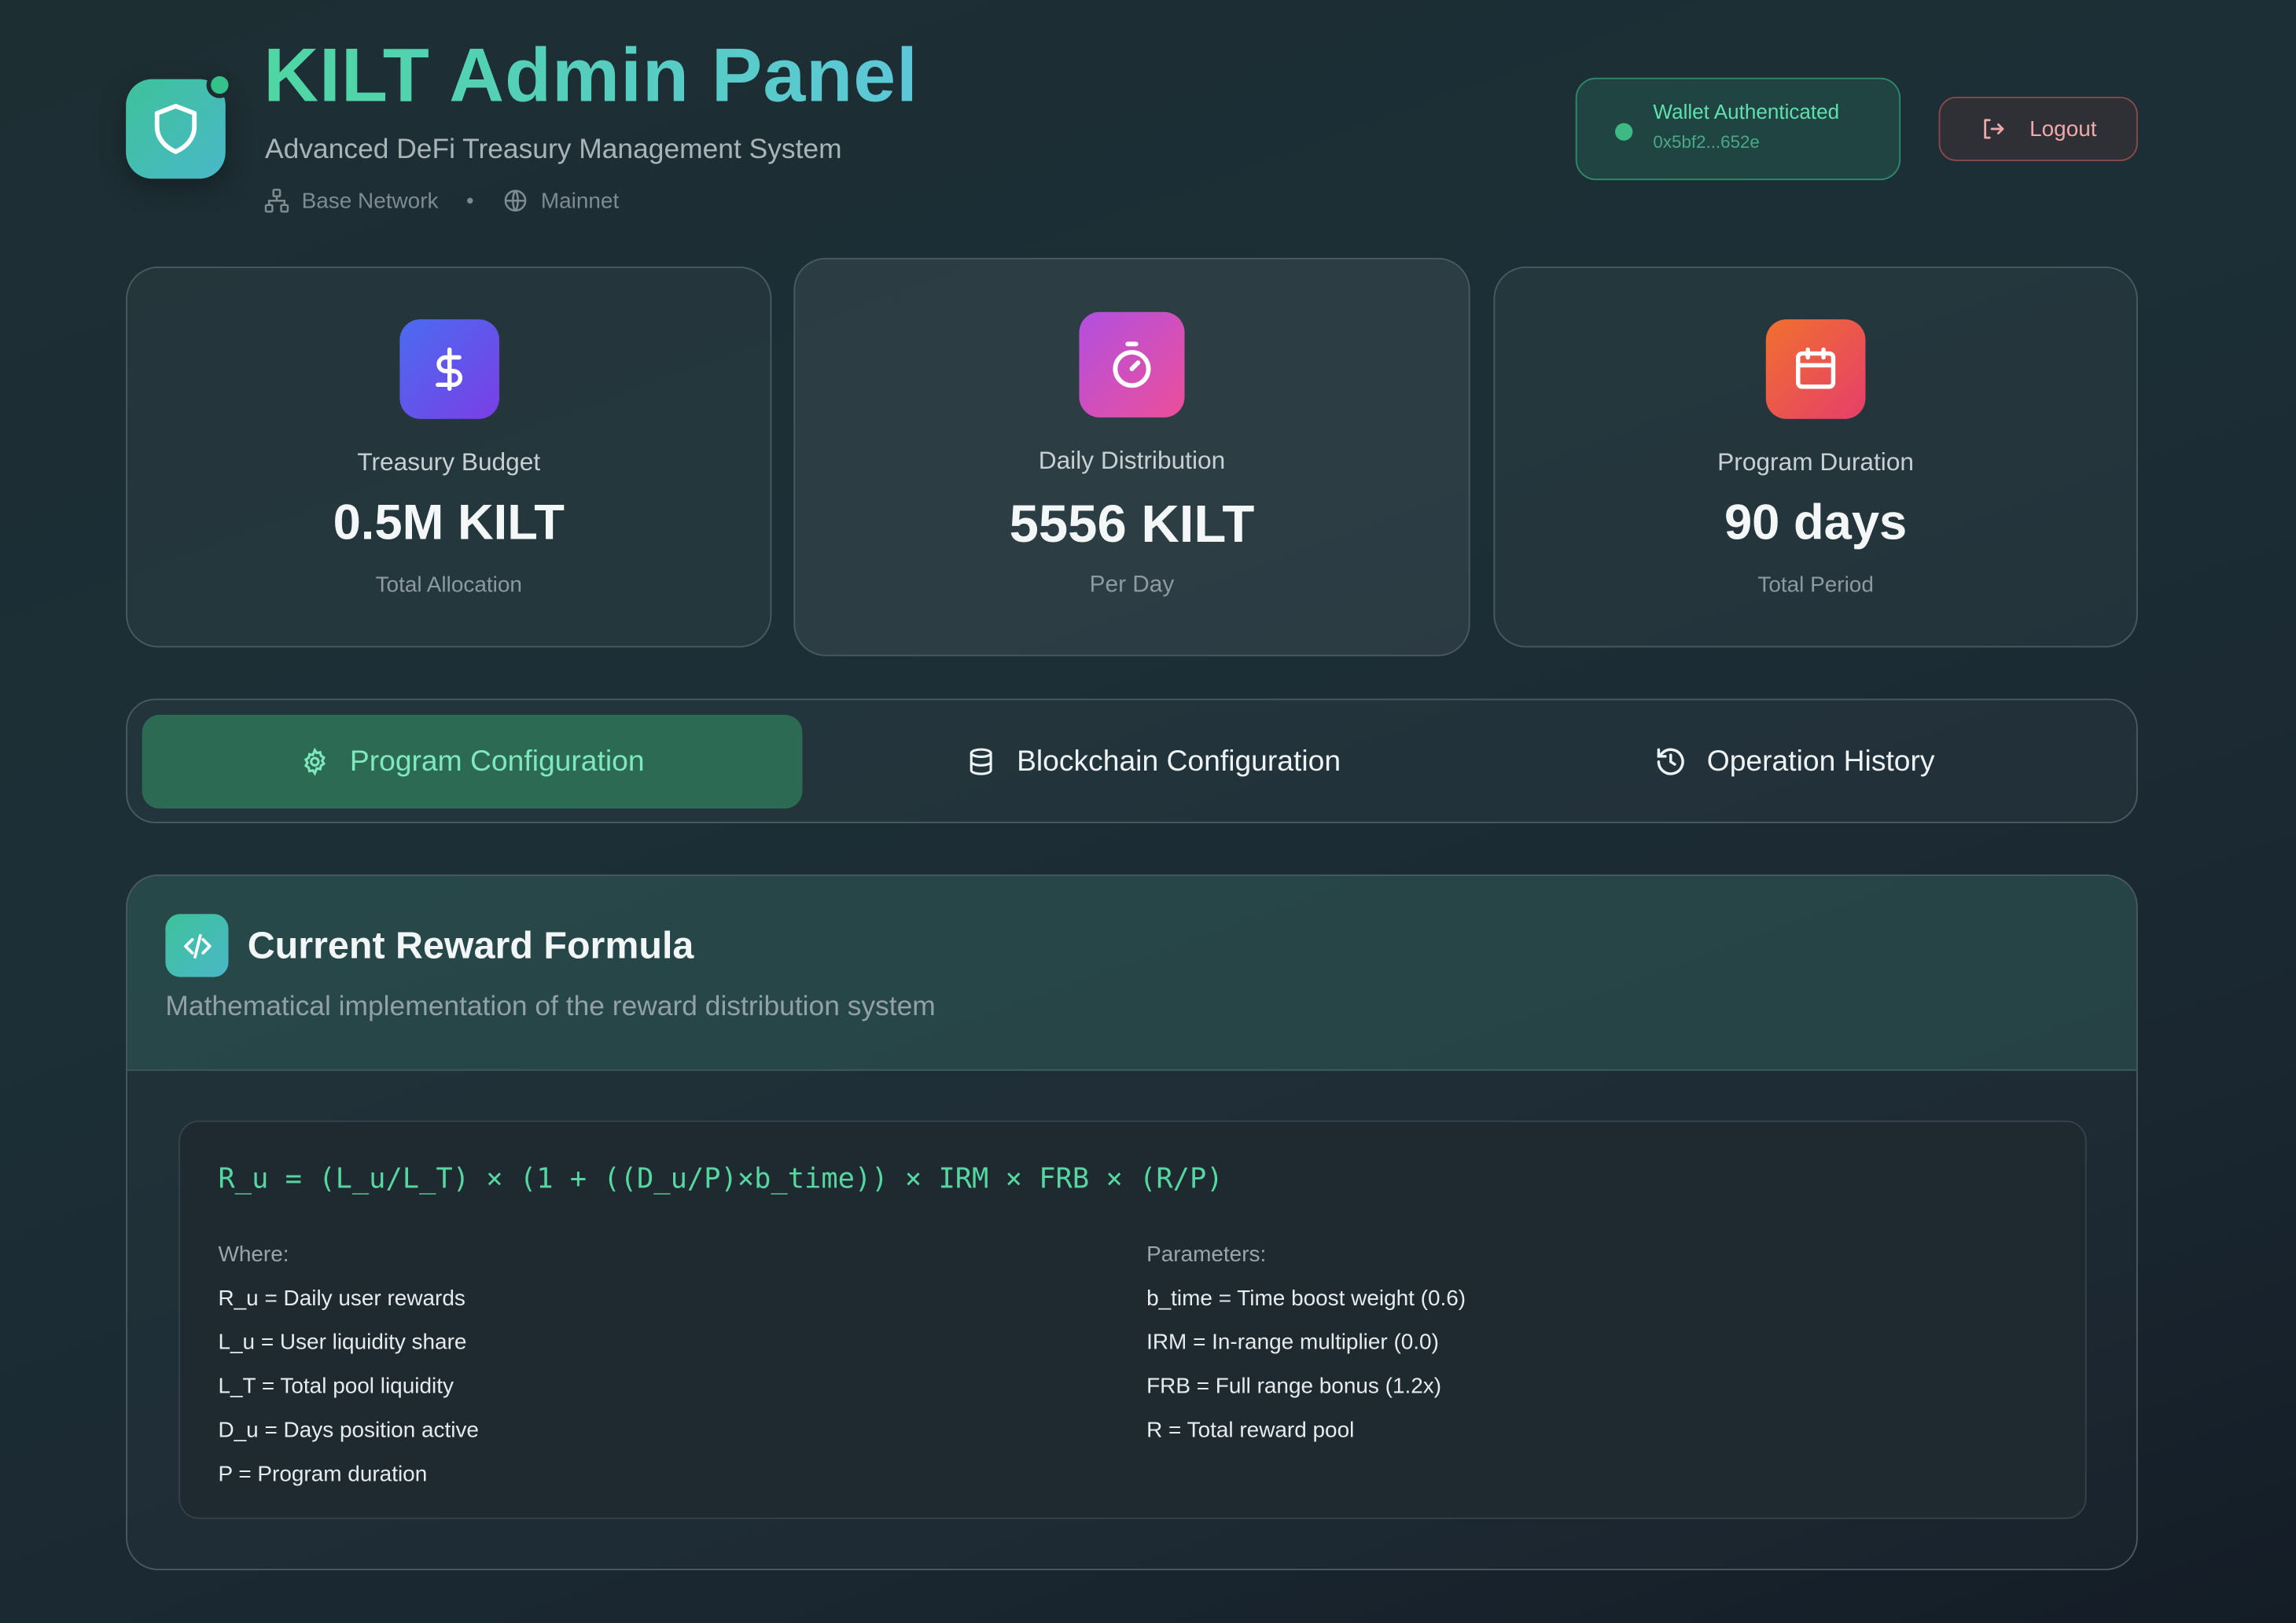 This screenshot has height=1623, width=2296. I want to click on logout-label: Logout, so click(2063, 129).